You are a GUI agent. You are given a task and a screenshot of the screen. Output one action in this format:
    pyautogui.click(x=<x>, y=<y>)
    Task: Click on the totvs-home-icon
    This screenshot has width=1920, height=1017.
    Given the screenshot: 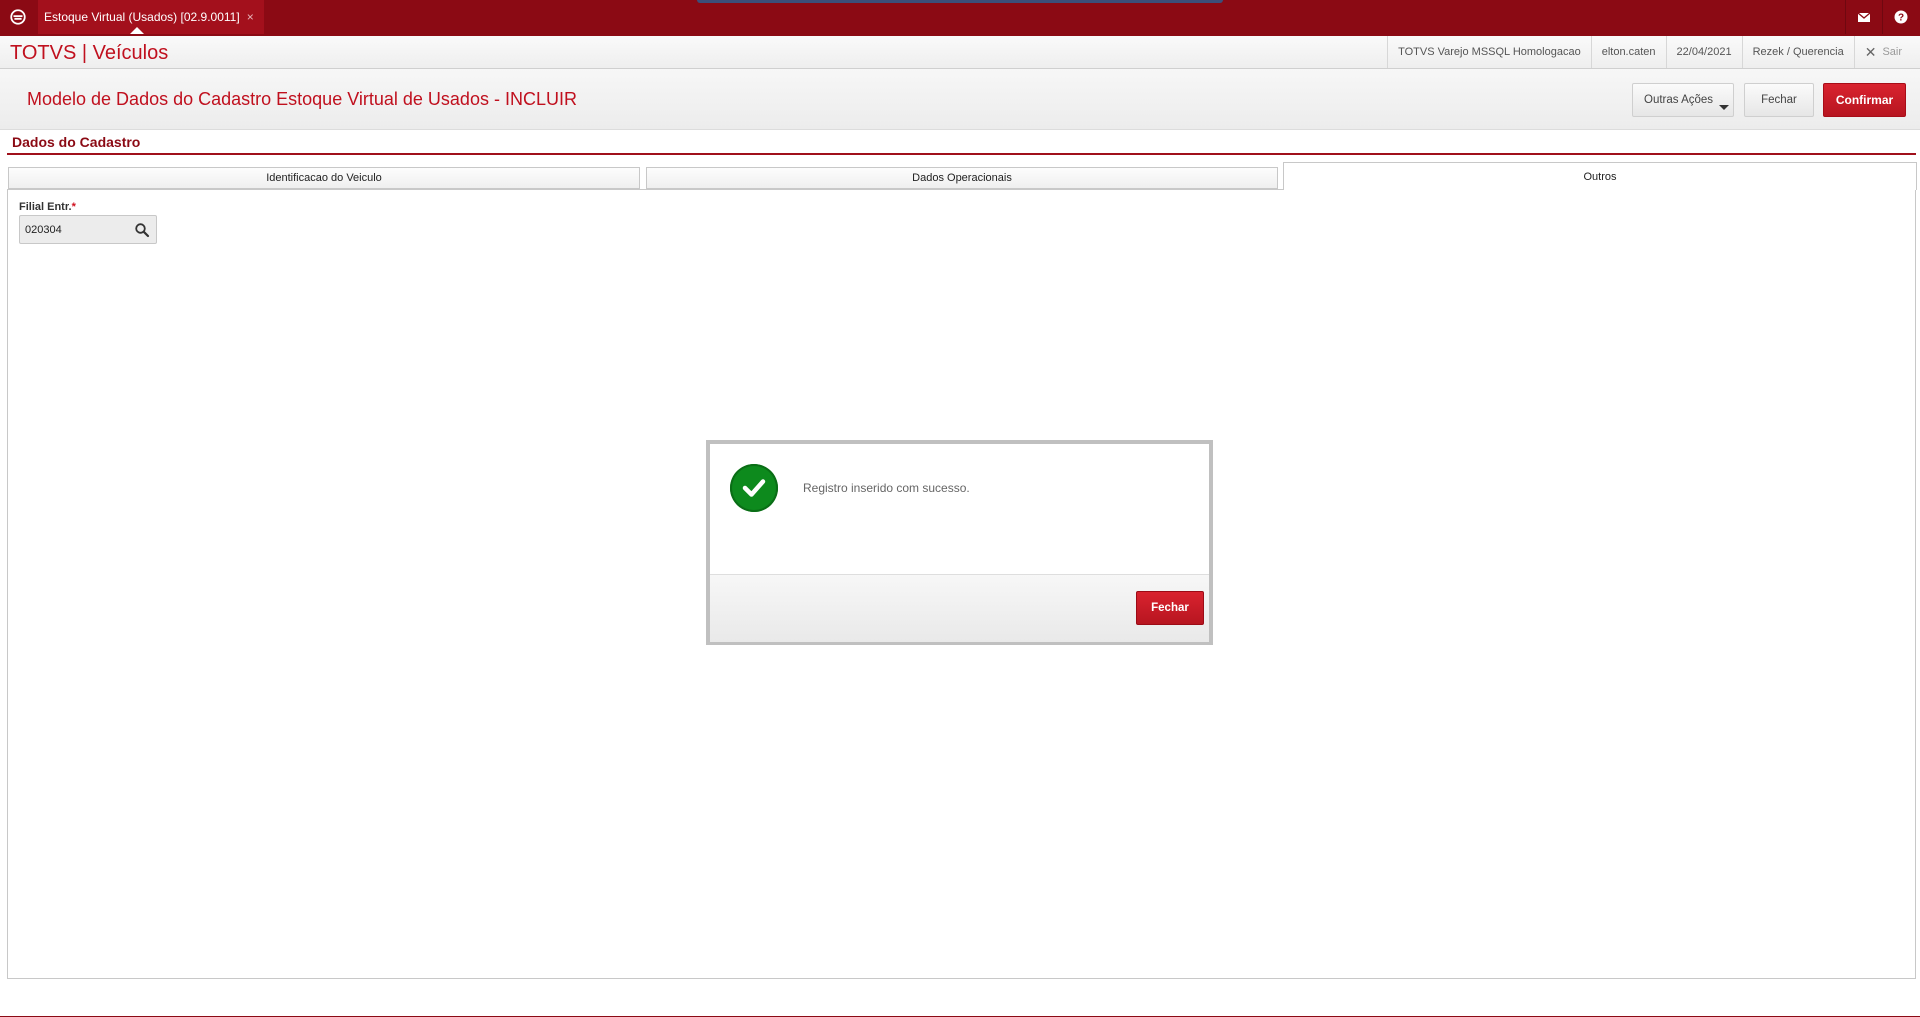 What is the action you would take?
    pyautogui.click(x=18, y=17)
    